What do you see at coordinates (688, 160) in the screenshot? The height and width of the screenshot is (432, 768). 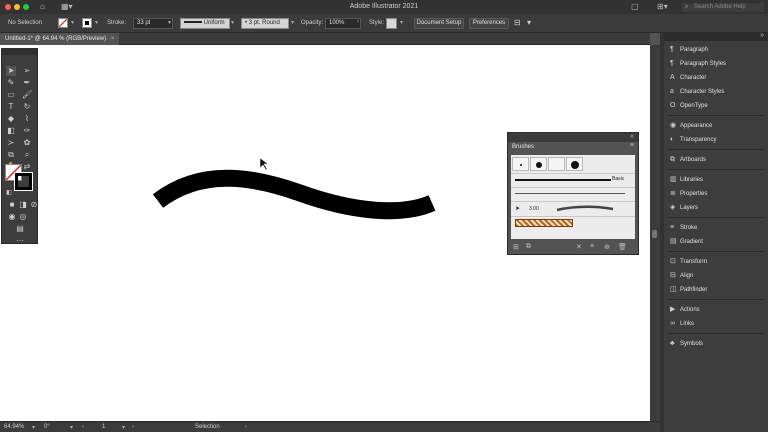 I see `panel-item-artboards: ⧉ Artboards` at bounding box center [688, 160].